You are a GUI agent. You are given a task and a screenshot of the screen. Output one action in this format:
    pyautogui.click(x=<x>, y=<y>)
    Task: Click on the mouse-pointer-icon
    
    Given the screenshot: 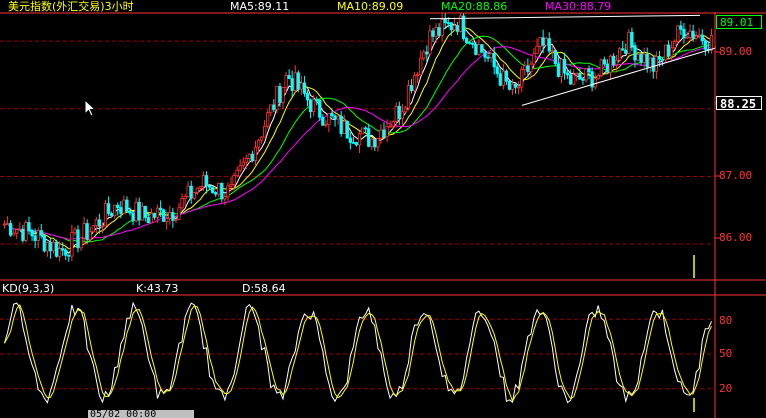 What is the action you would take?
    pyautogui.click(x=90, y=108)
    